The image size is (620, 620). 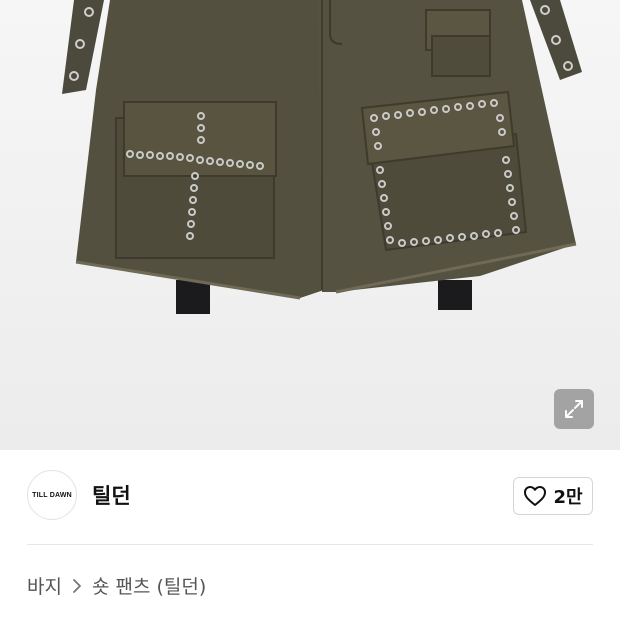 I want to click on chevron-right-icon, so click(x=77, y=586).